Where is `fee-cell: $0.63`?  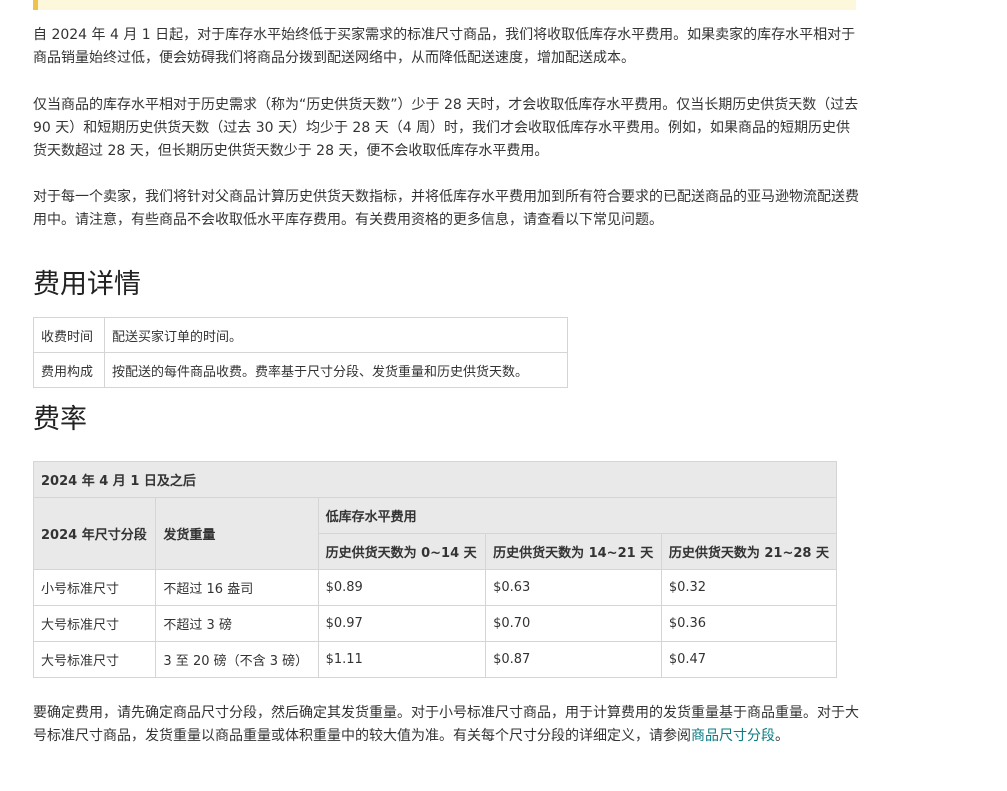
fee-cell: $0.63 is located at coordinates (573, 587).